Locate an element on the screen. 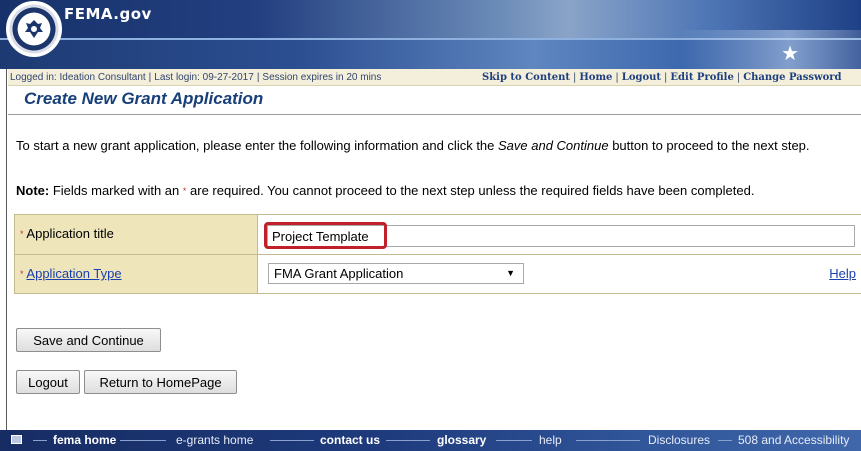 The image size is (861, 451). footer-link-fema-home: fema home is located at coordinates (84, 440).